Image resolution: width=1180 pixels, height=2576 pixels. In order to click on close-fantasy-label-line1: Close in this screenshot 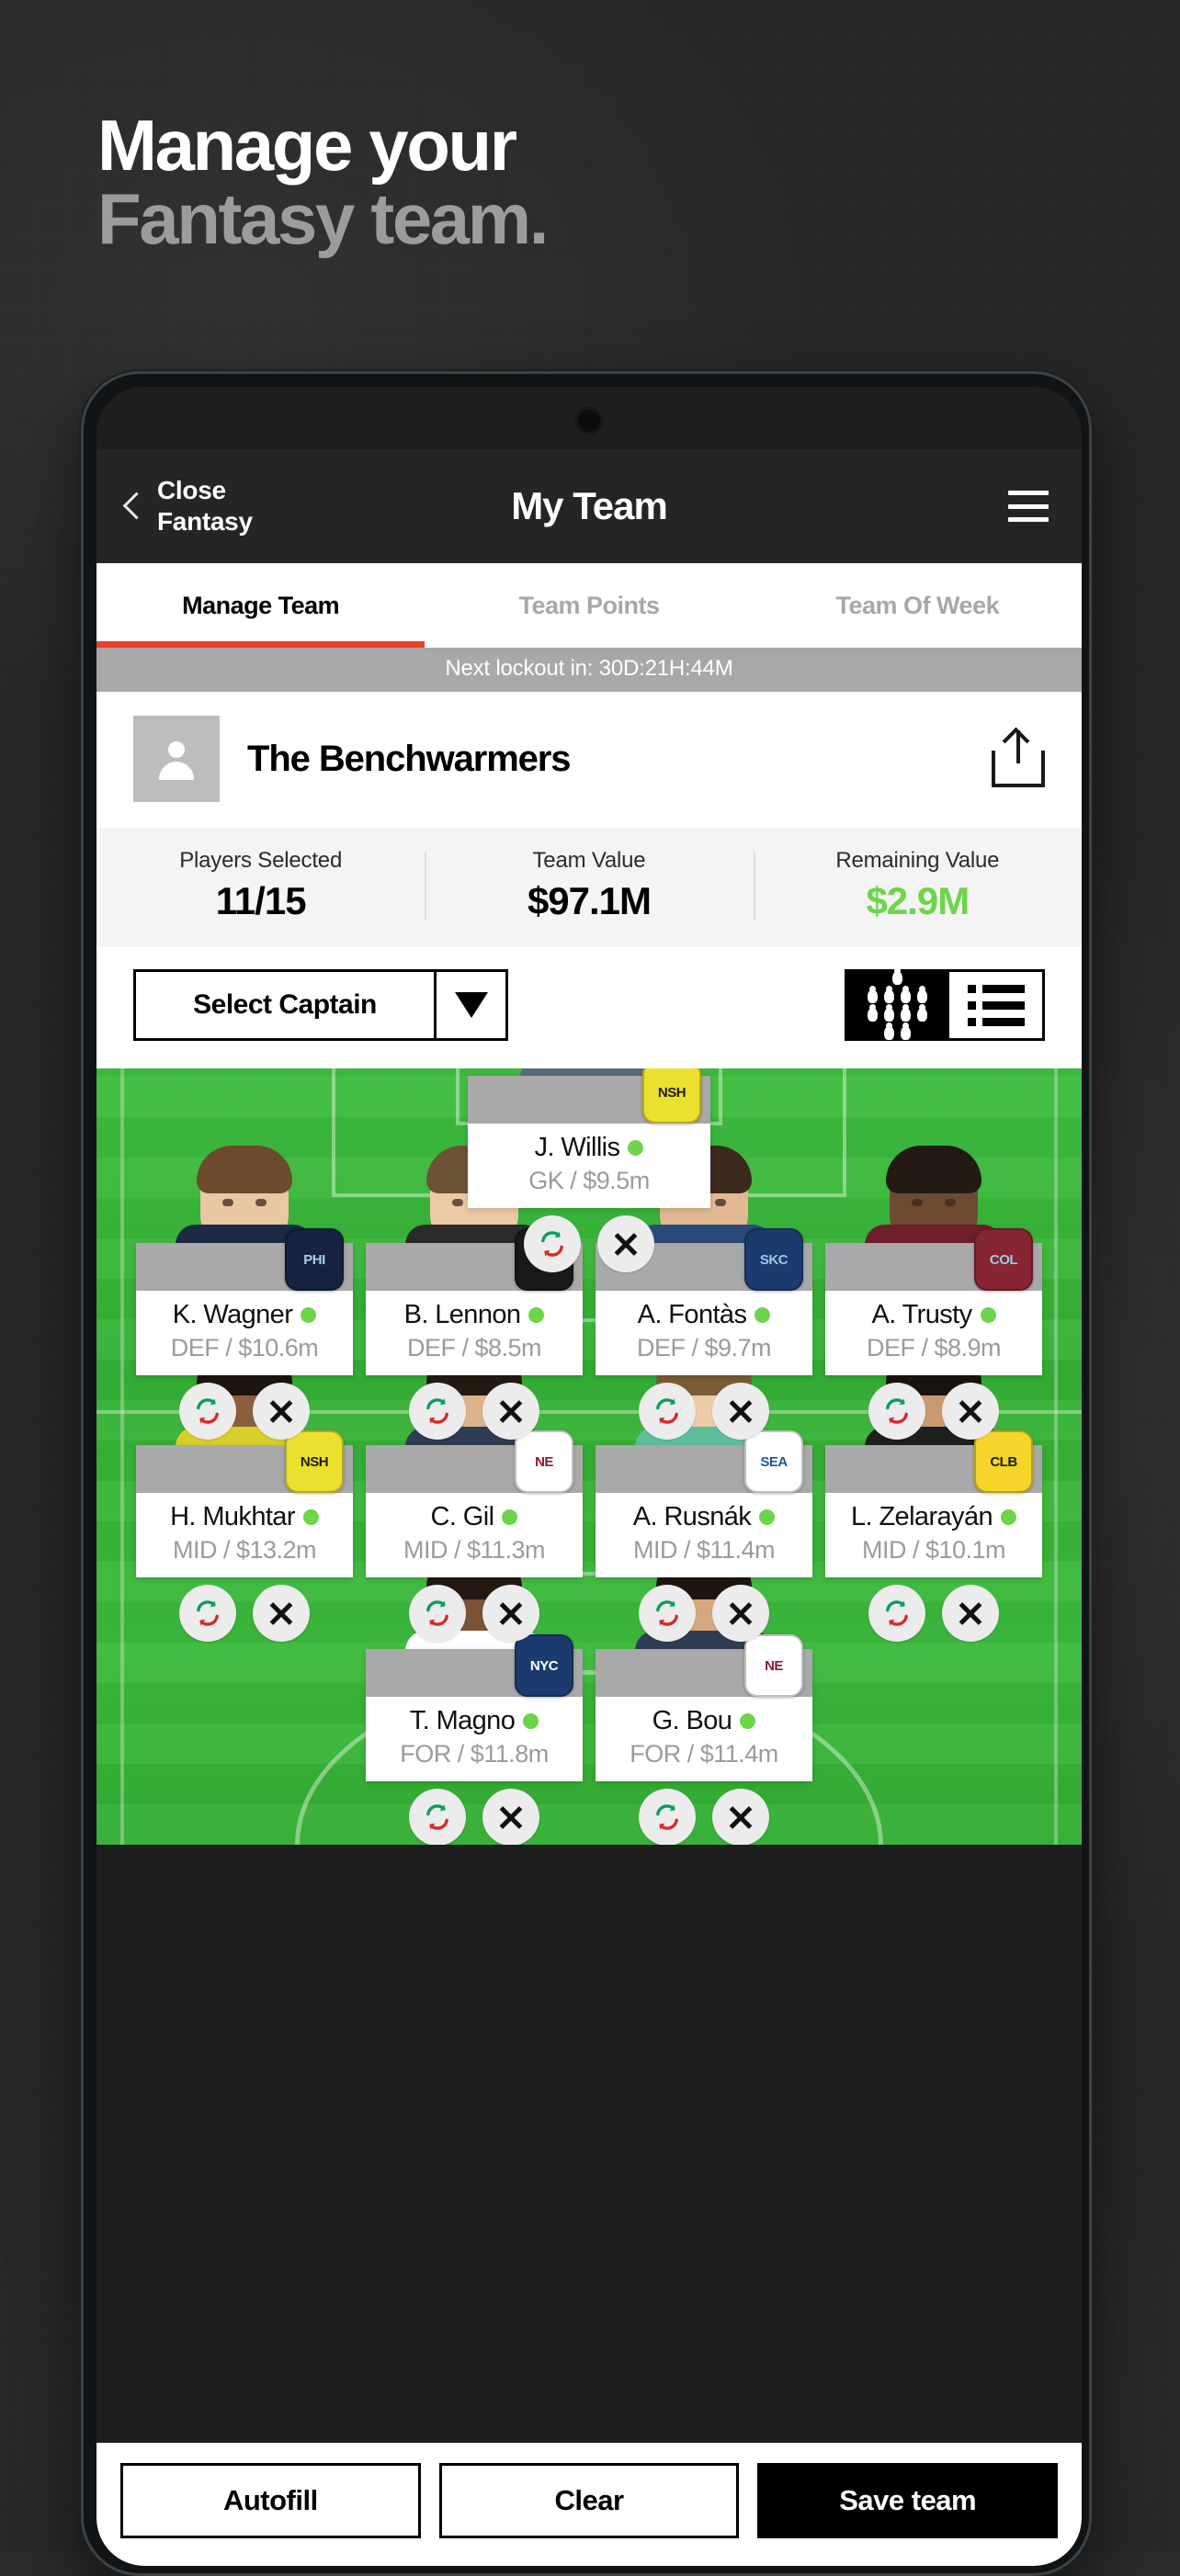, I will do `click(191, 490)`.